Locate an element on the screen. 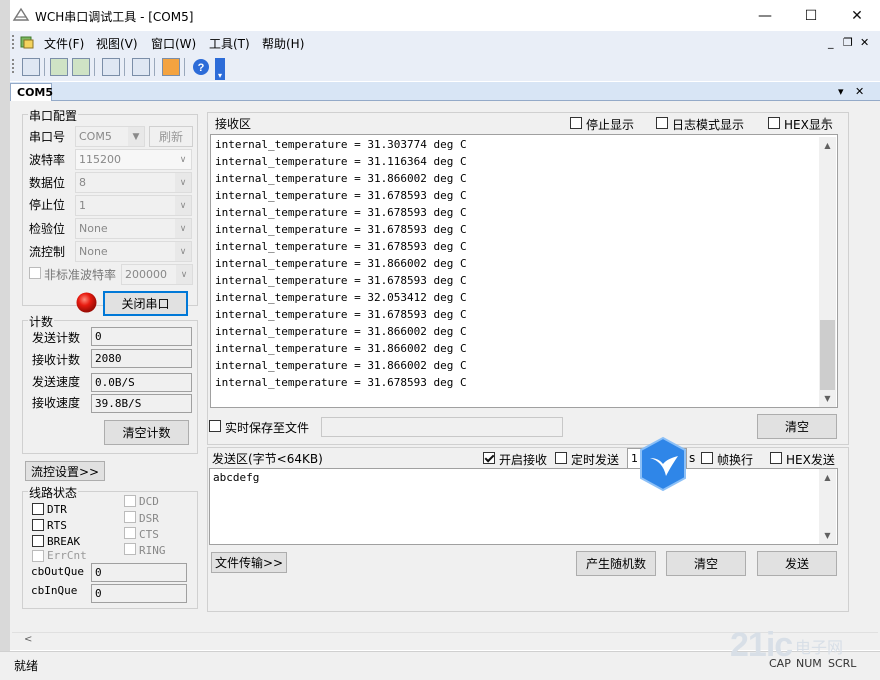  clear-receive-button: 清空 is located at coordinates (797, 426).